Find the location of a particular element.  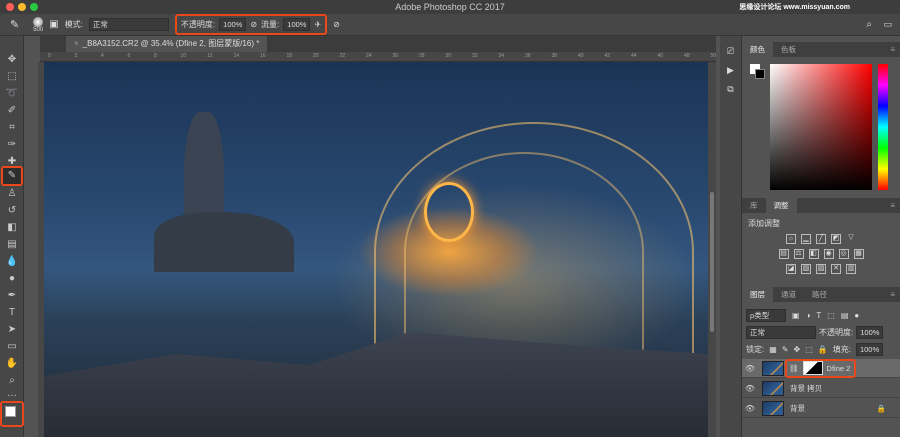

lock-artboard-icon: ⬚ is located at coordinates (809, 349).